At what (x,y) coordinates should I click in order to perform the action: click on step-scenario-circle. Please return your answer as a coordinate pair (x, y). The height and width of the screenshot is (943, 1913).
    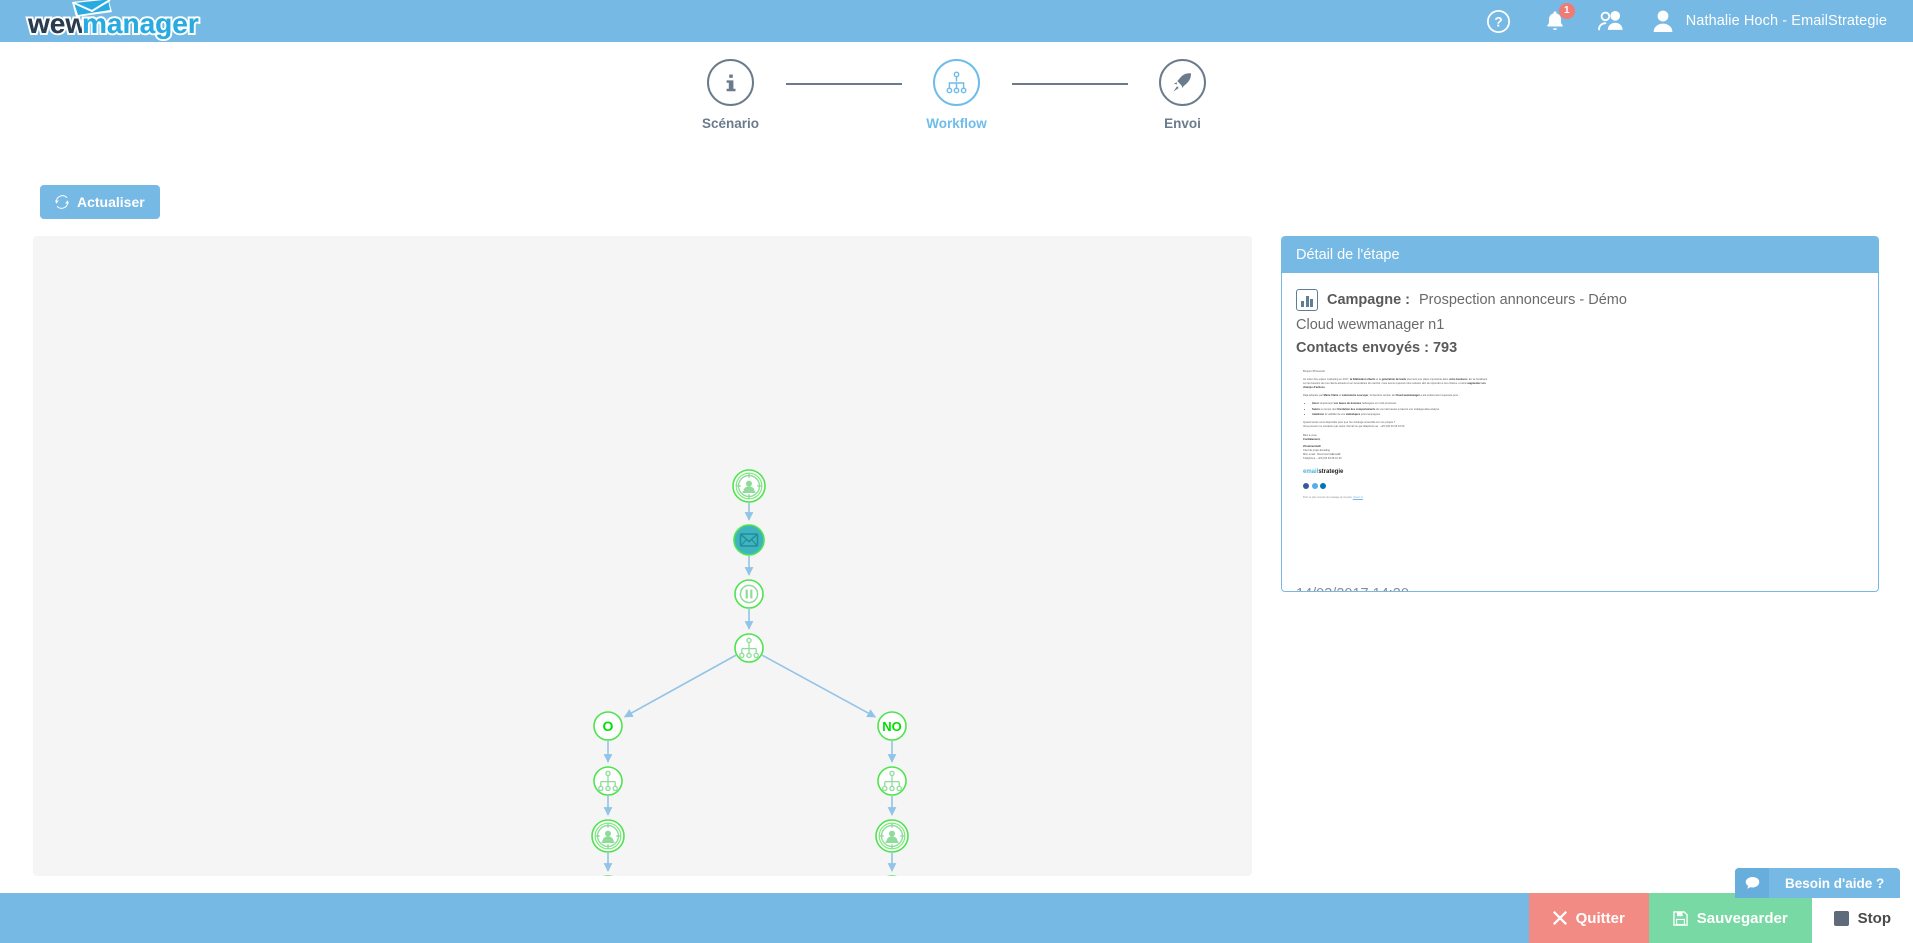
    Looking at the image, I should click on (730, 82).